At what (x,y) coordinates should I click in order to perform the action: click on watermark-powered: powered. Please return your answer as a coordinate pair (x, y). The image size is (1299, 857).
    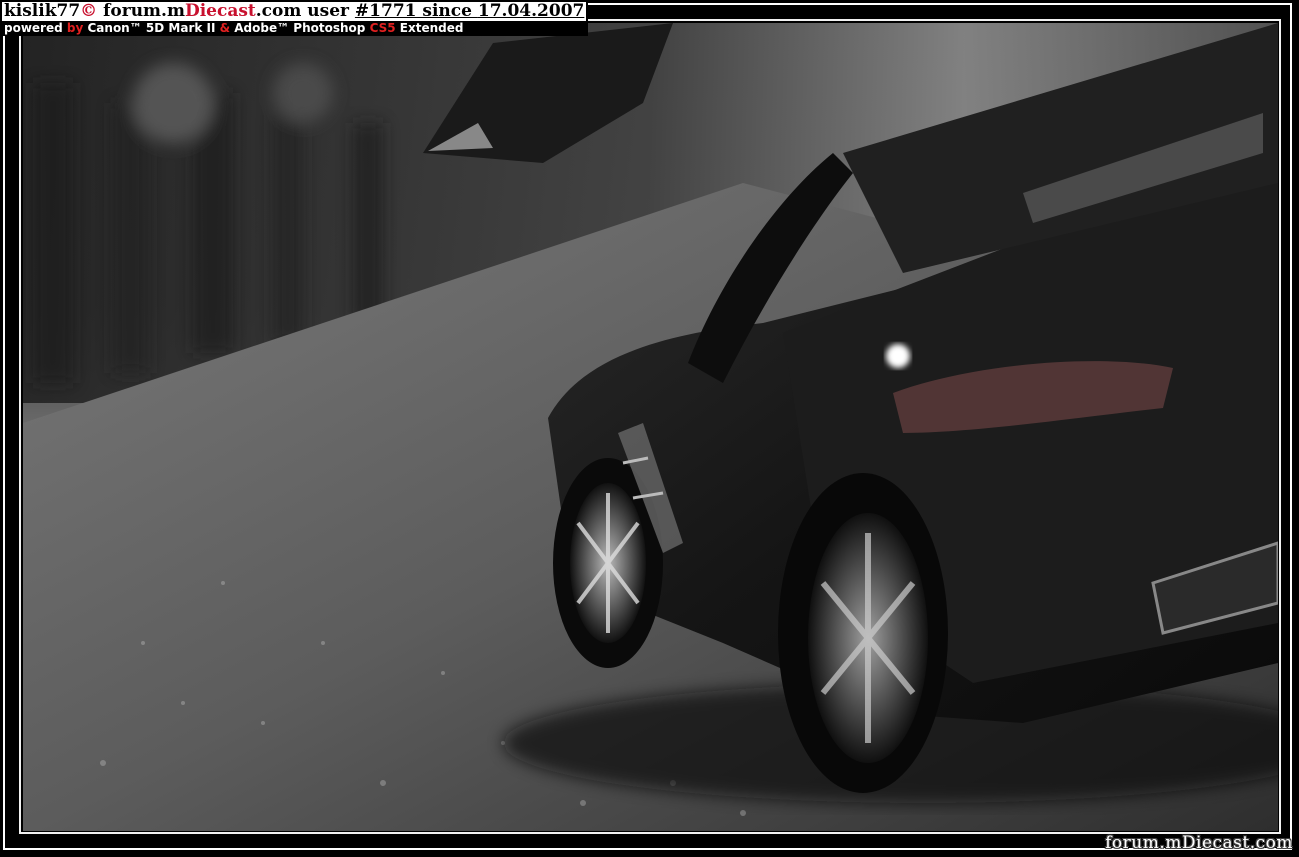
    Looking at the image, I should click on (35, 28).